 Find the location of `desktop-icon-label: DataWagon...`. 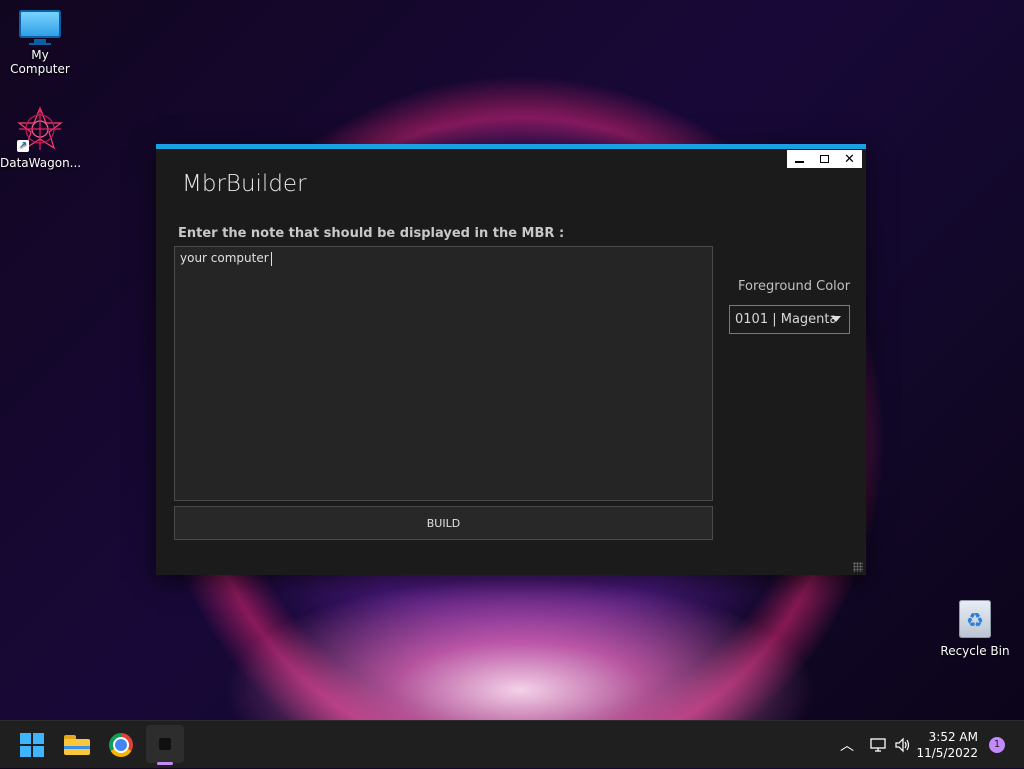

desktop-icon-label: DataWagon... is located at coordinates (41, 163).